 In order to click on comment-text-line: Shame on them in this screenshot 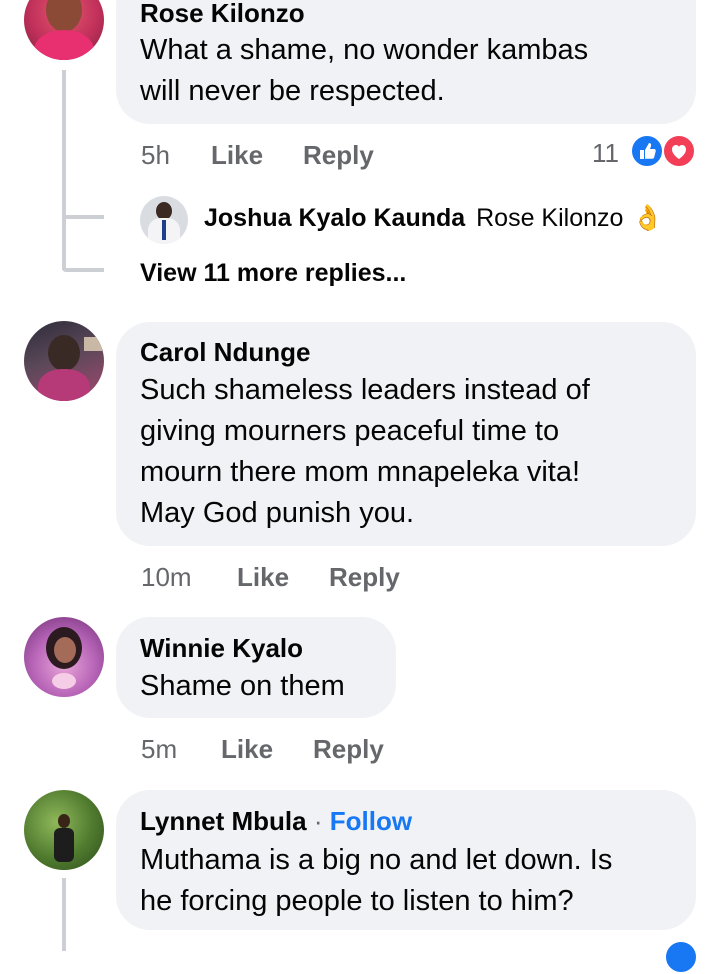, I will do `click(242, 686)`.